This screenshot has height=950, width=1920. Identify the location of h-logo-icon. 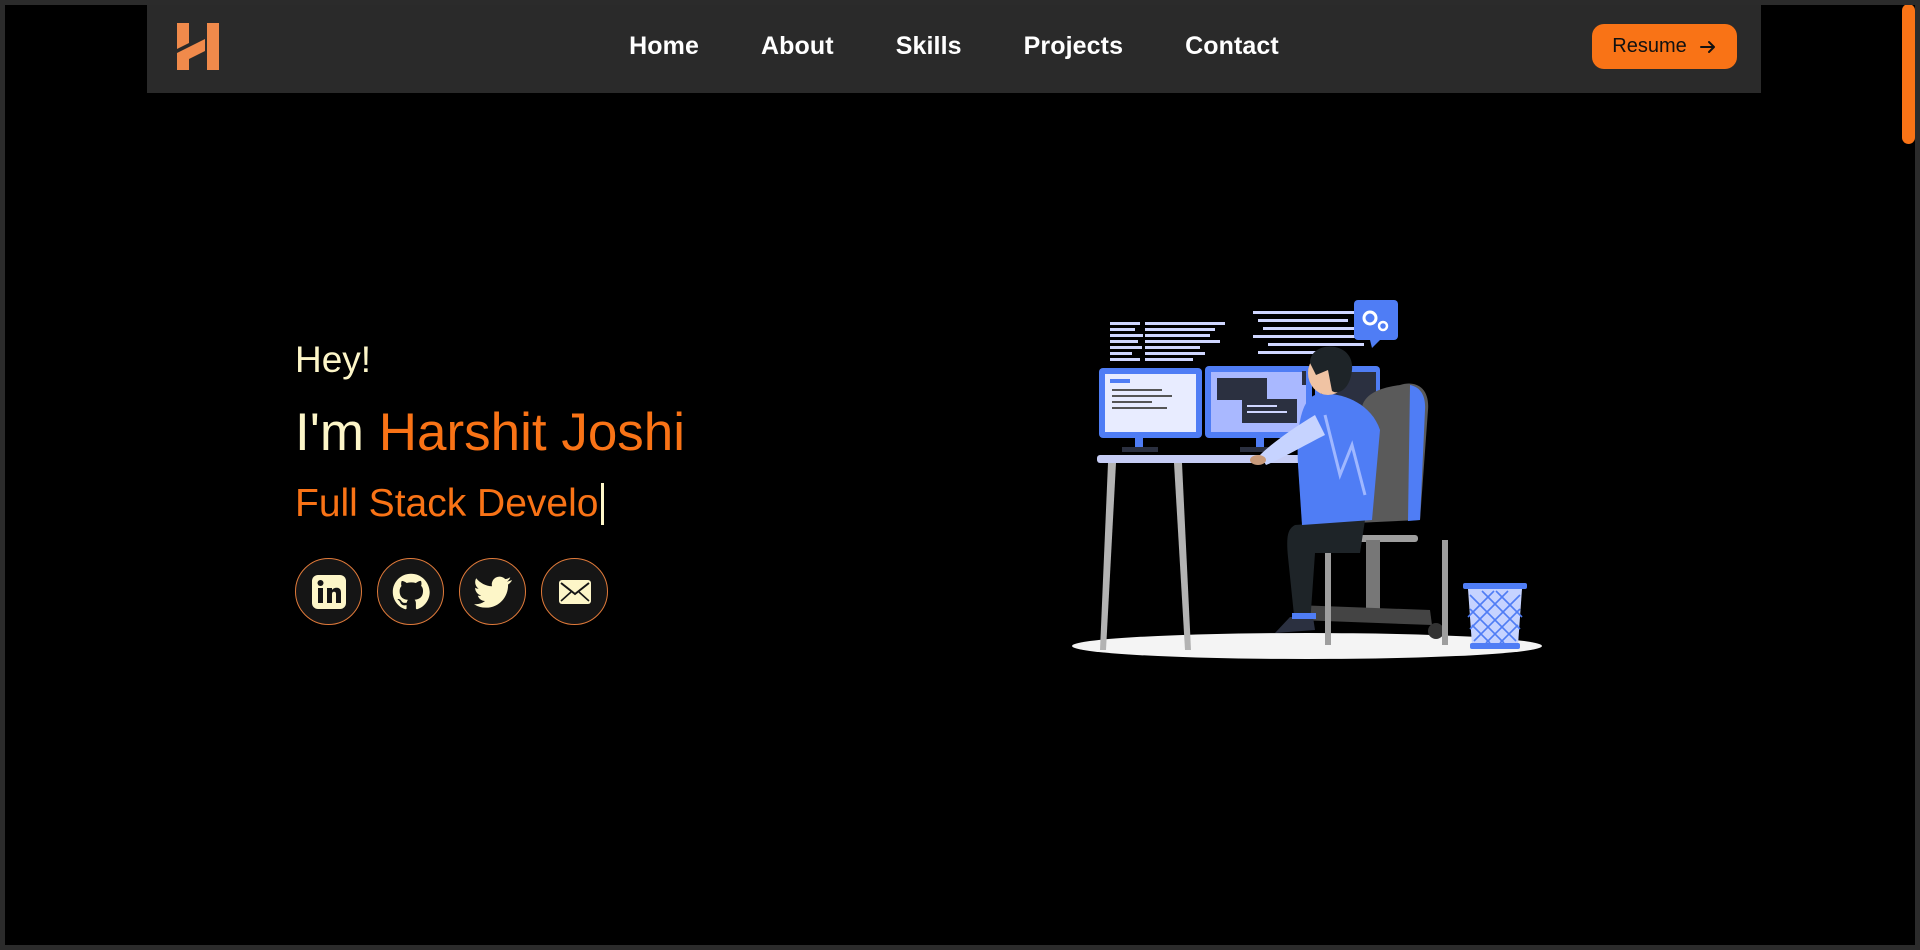
(198, 46).